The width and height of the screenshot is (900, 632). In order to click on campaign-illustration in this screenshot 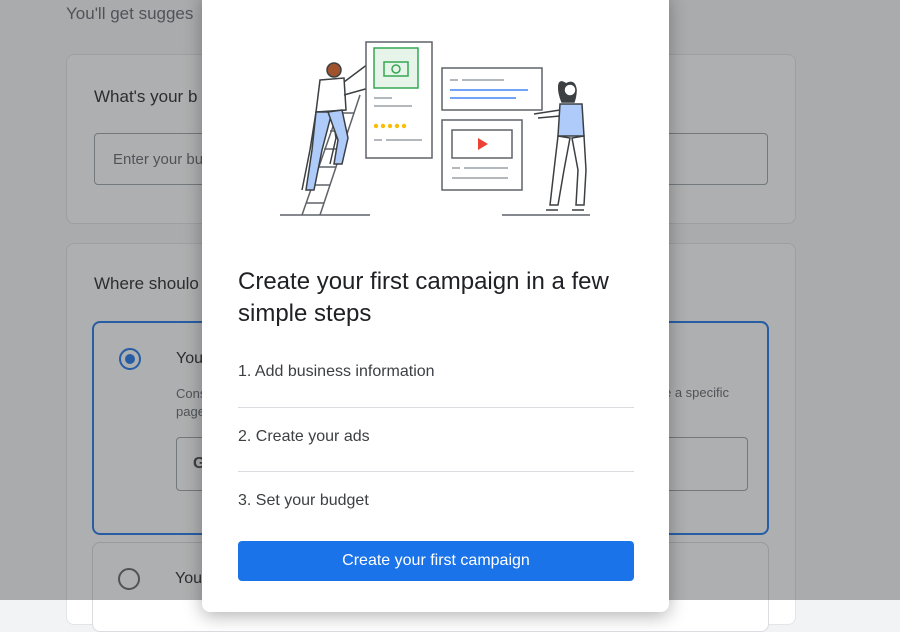, I will do `click(435, 128)`.